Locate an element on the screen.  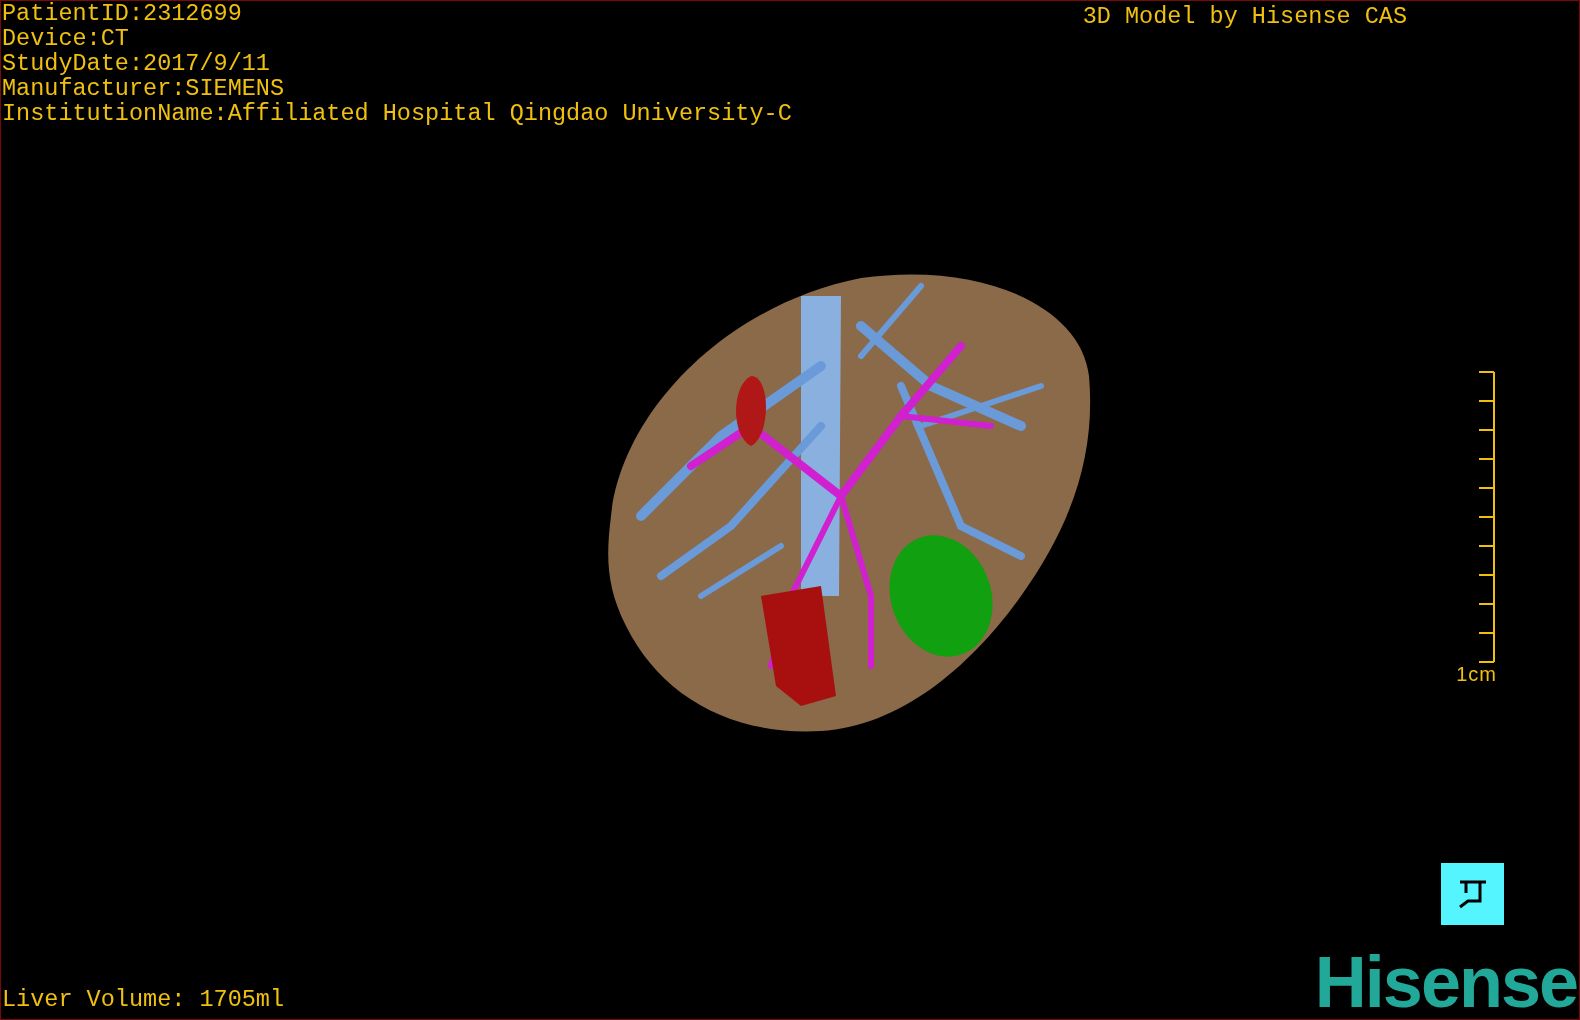
study-info-line: Device:CT is located at coordinates (66, 38).